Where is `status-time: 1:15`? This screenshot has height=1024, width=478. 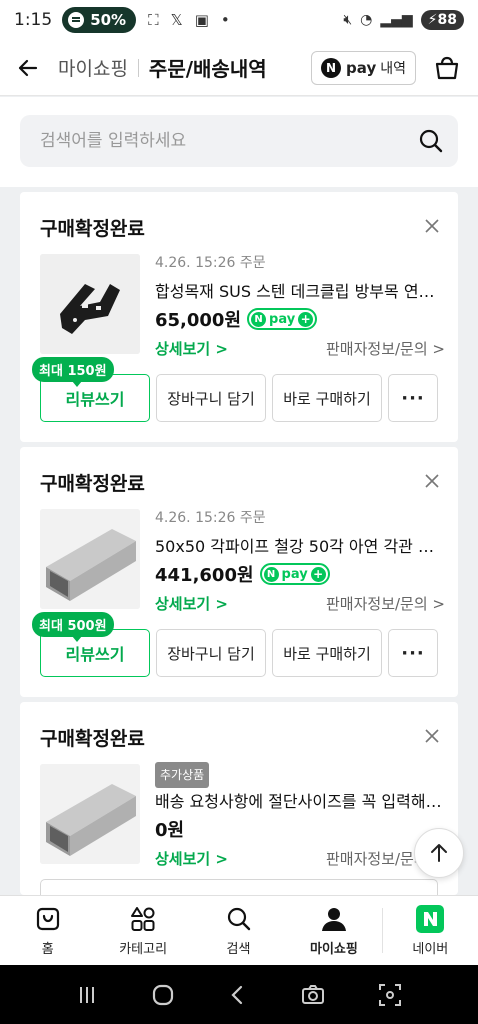 status-time: 1:15 is located at coordinates (33, 20).